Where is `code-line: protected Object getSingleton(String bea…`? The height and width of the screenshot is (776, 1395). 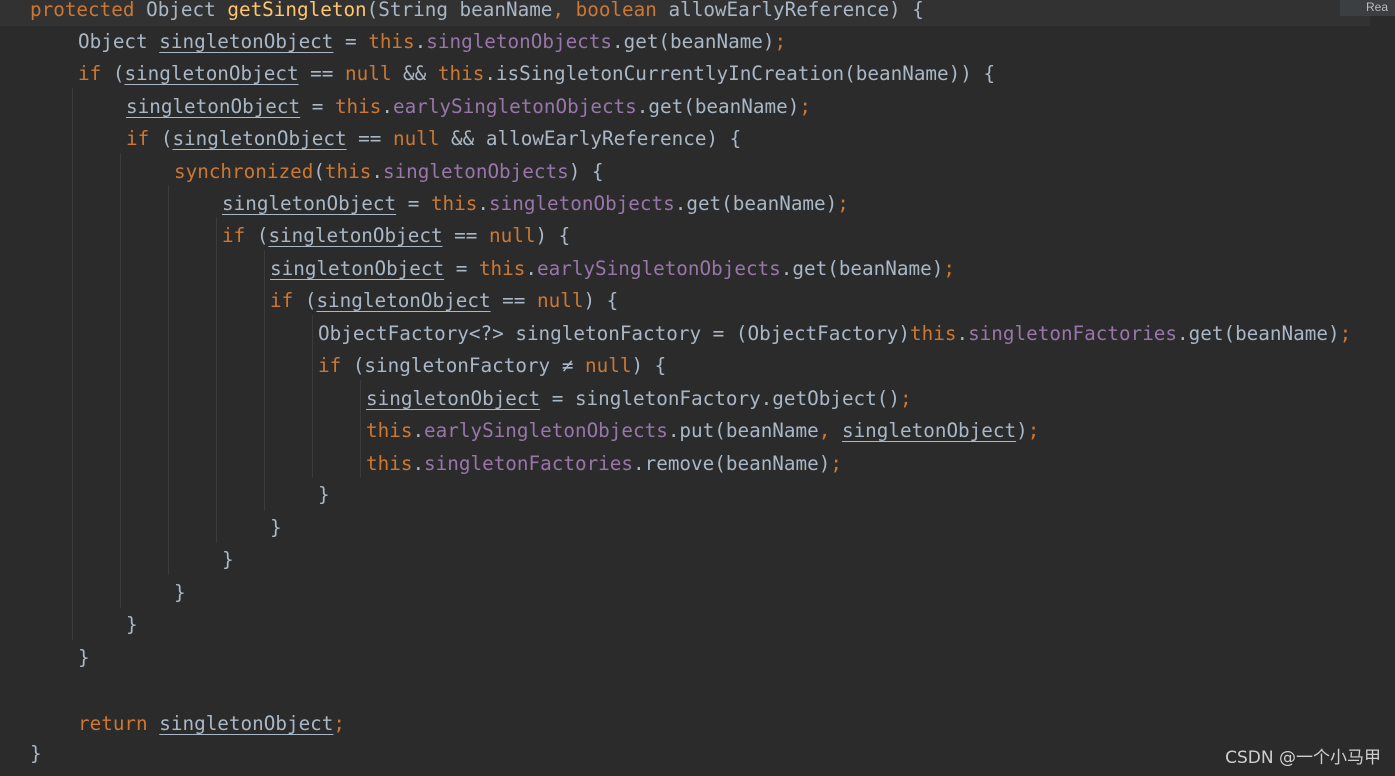 code-line: protected Object getSingleton(String bea… is located at coordinates (685, 13).